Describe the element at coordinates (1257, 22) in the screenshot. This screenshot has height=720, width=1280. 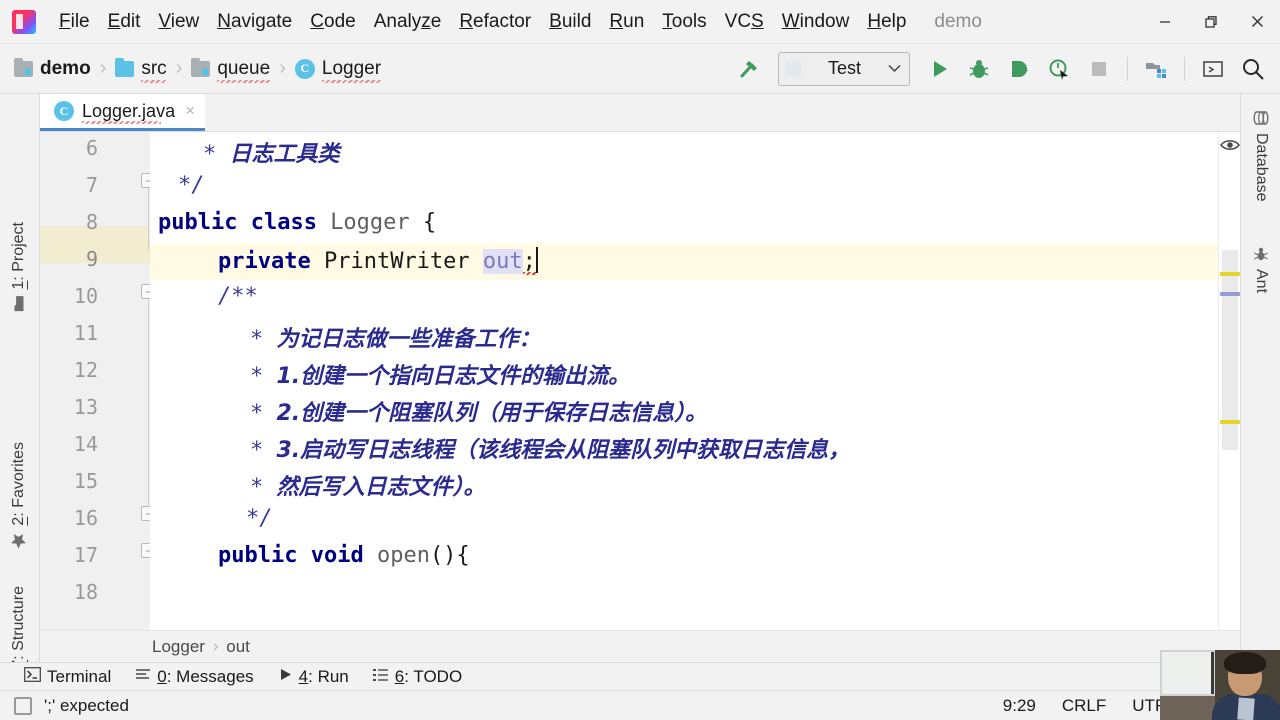
I see `close-button` at that location.